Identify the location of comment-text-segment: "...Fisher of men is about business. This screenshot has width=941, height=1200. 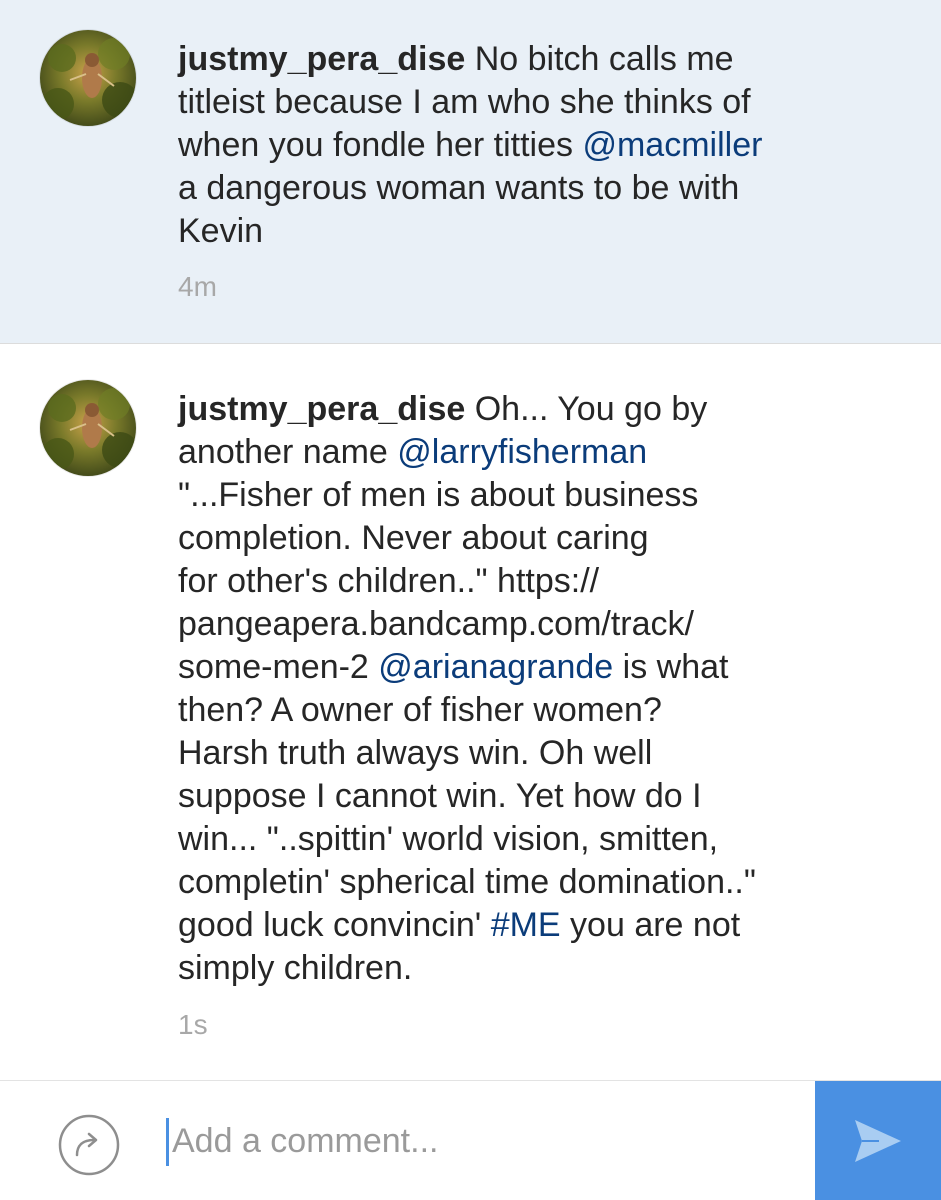
(438, 495).